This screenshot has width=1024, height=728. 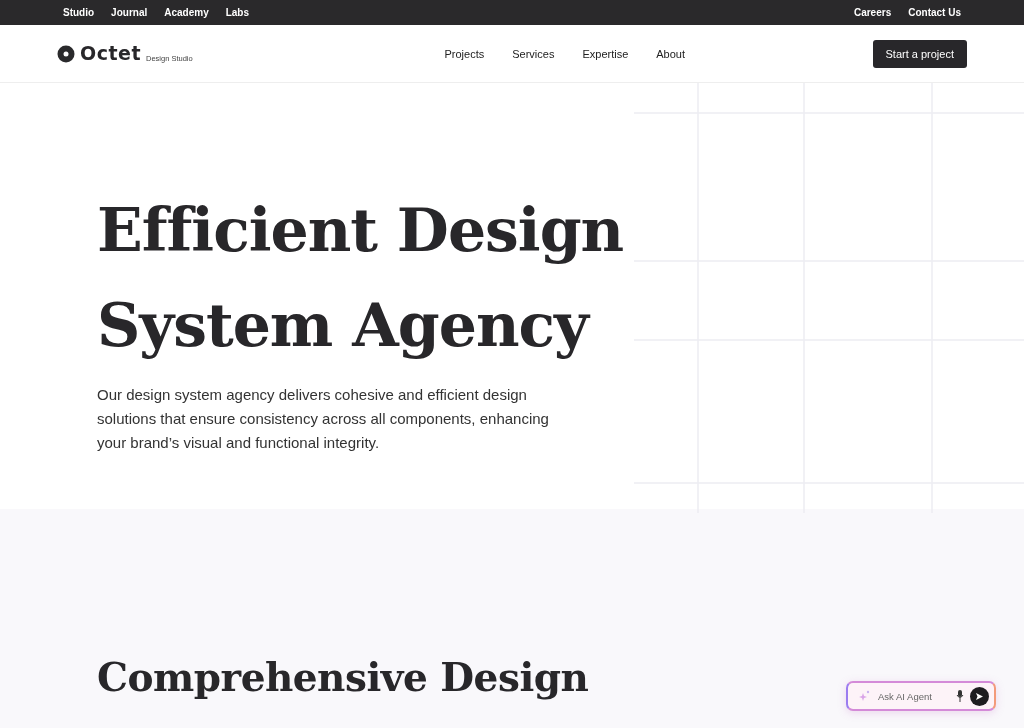 I want to click on hero-description: Our design system agency delivers cohesive and efficient design solutions that ensure consistency across all components, enhancing your brand’s visual and functional integrity., so click(x=323, y=419).